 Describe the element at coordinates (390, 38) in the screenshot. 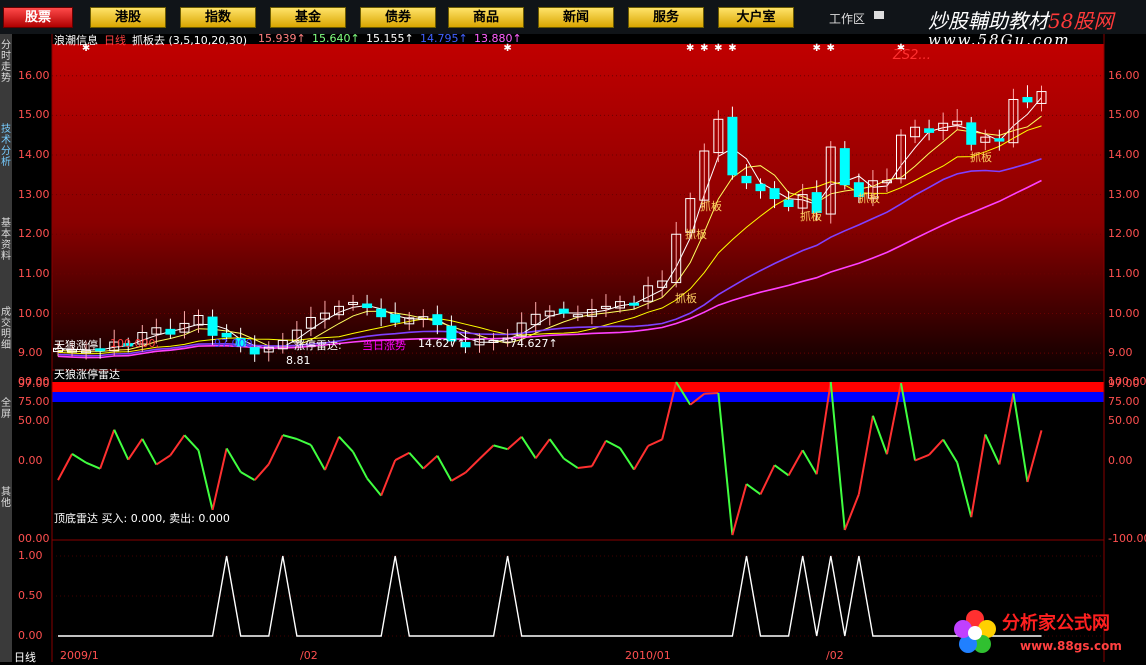

I see `ma-value-2: 15.155↑` at that location.